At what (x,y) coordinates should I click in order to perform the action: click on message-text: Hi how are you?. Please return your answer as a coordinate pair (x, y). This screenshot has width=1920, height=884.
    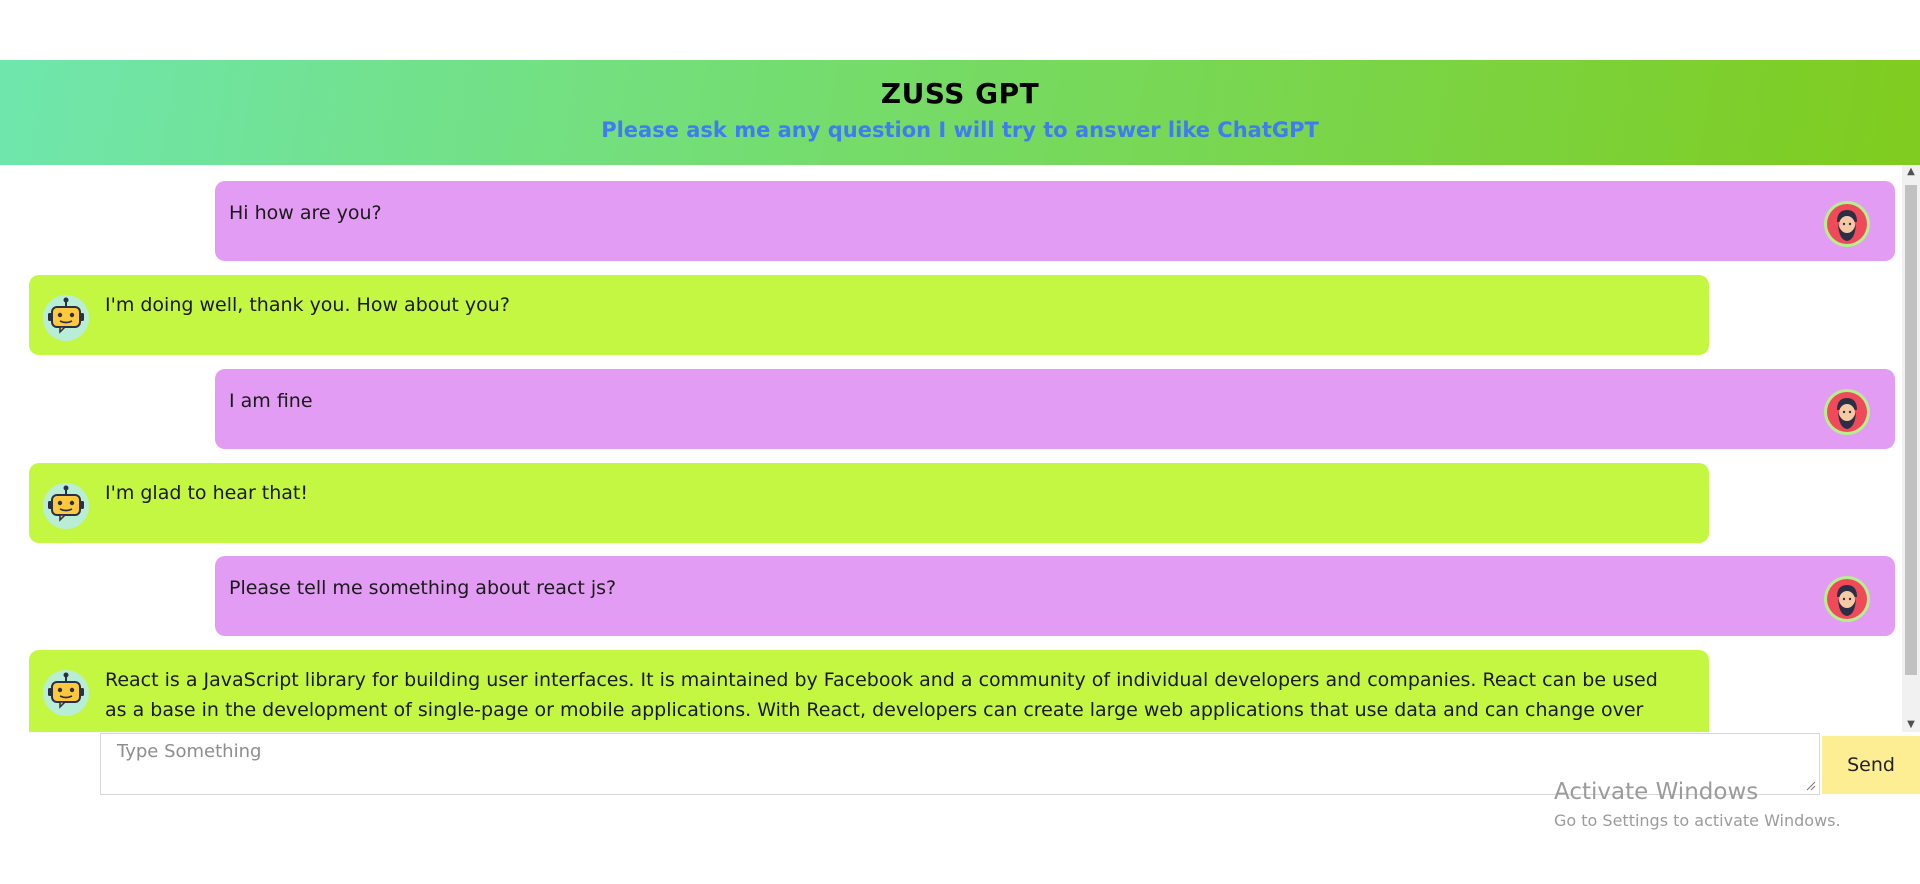
    Looking at the image, I should click on (305, 213).